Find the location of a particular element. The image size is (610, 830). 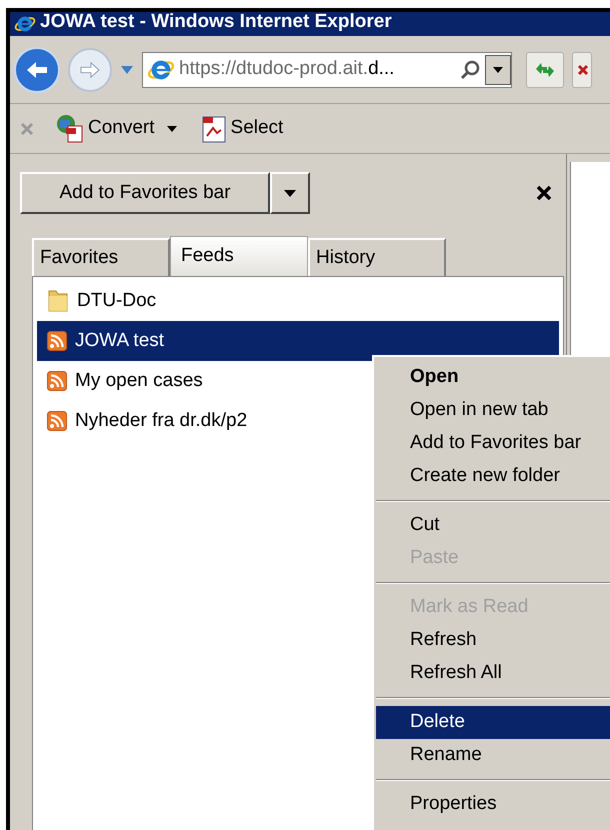

add-to-favorites-button: Add to Favorites bar is located at coordinates (145, 193).